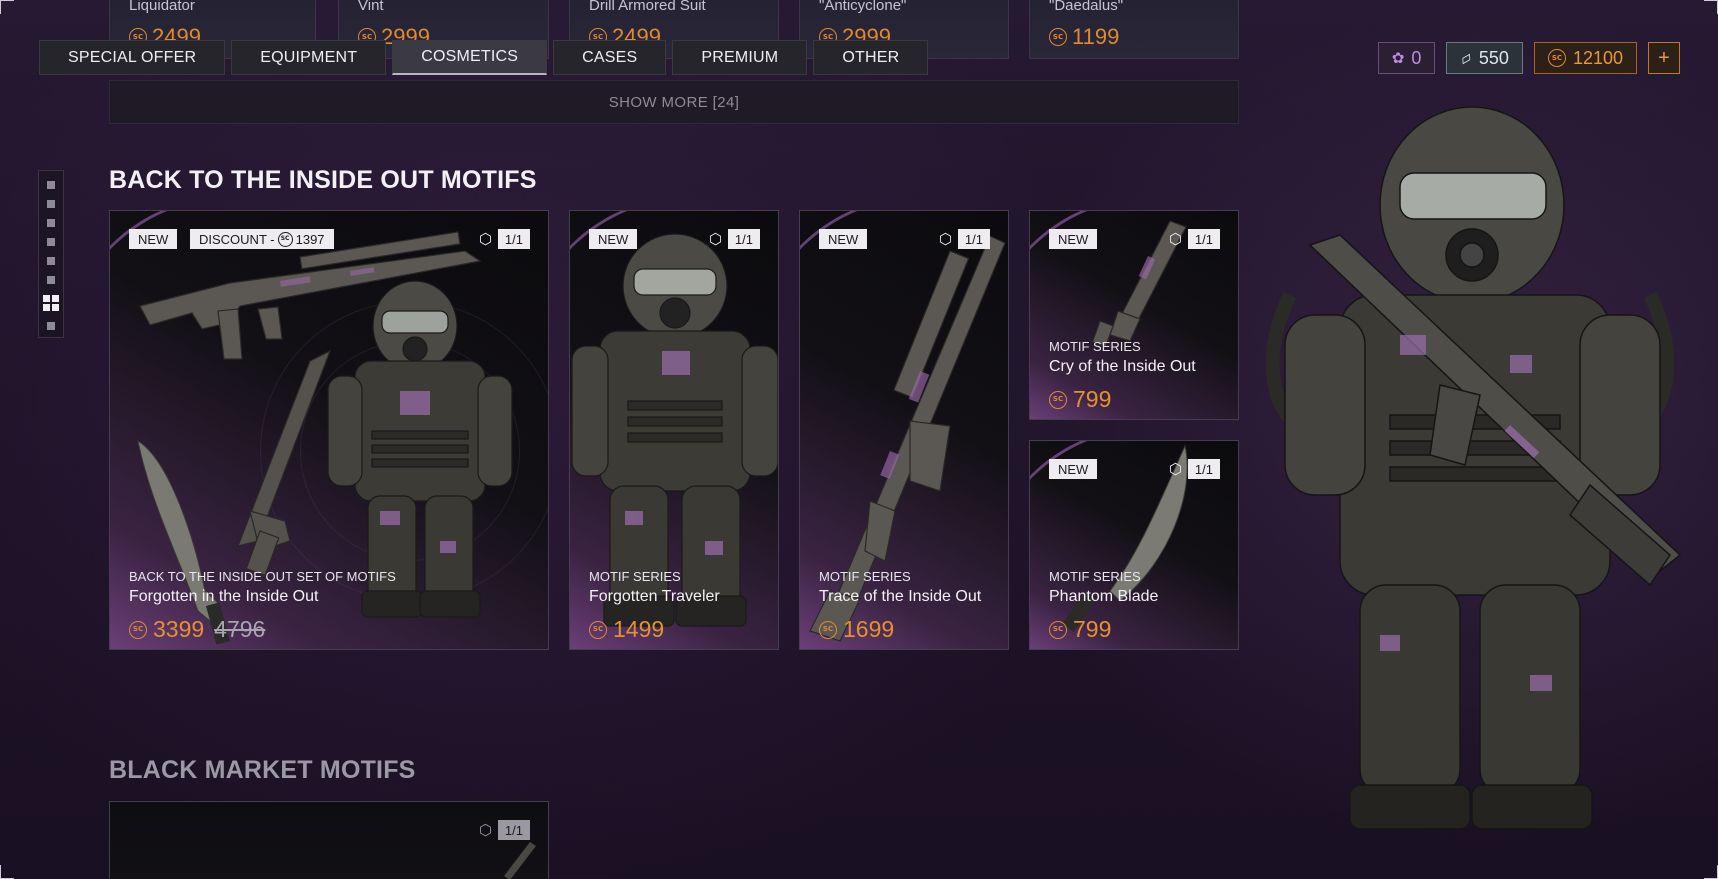  Describe the element at coordinates (1528, 58) in the screenshot. I see `currency-bar: ✿ 0 ▱ 550 SC 12100 +` at that location.